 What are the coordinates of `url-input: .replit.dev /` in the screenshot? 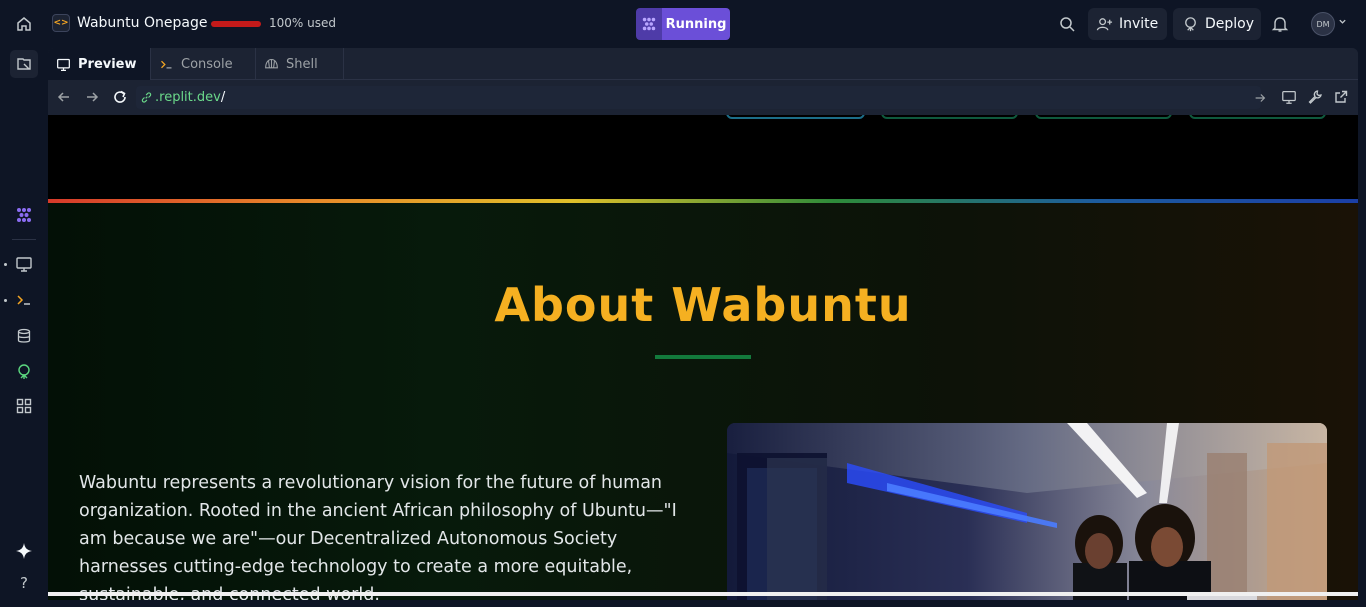 It's located at (698, 97).